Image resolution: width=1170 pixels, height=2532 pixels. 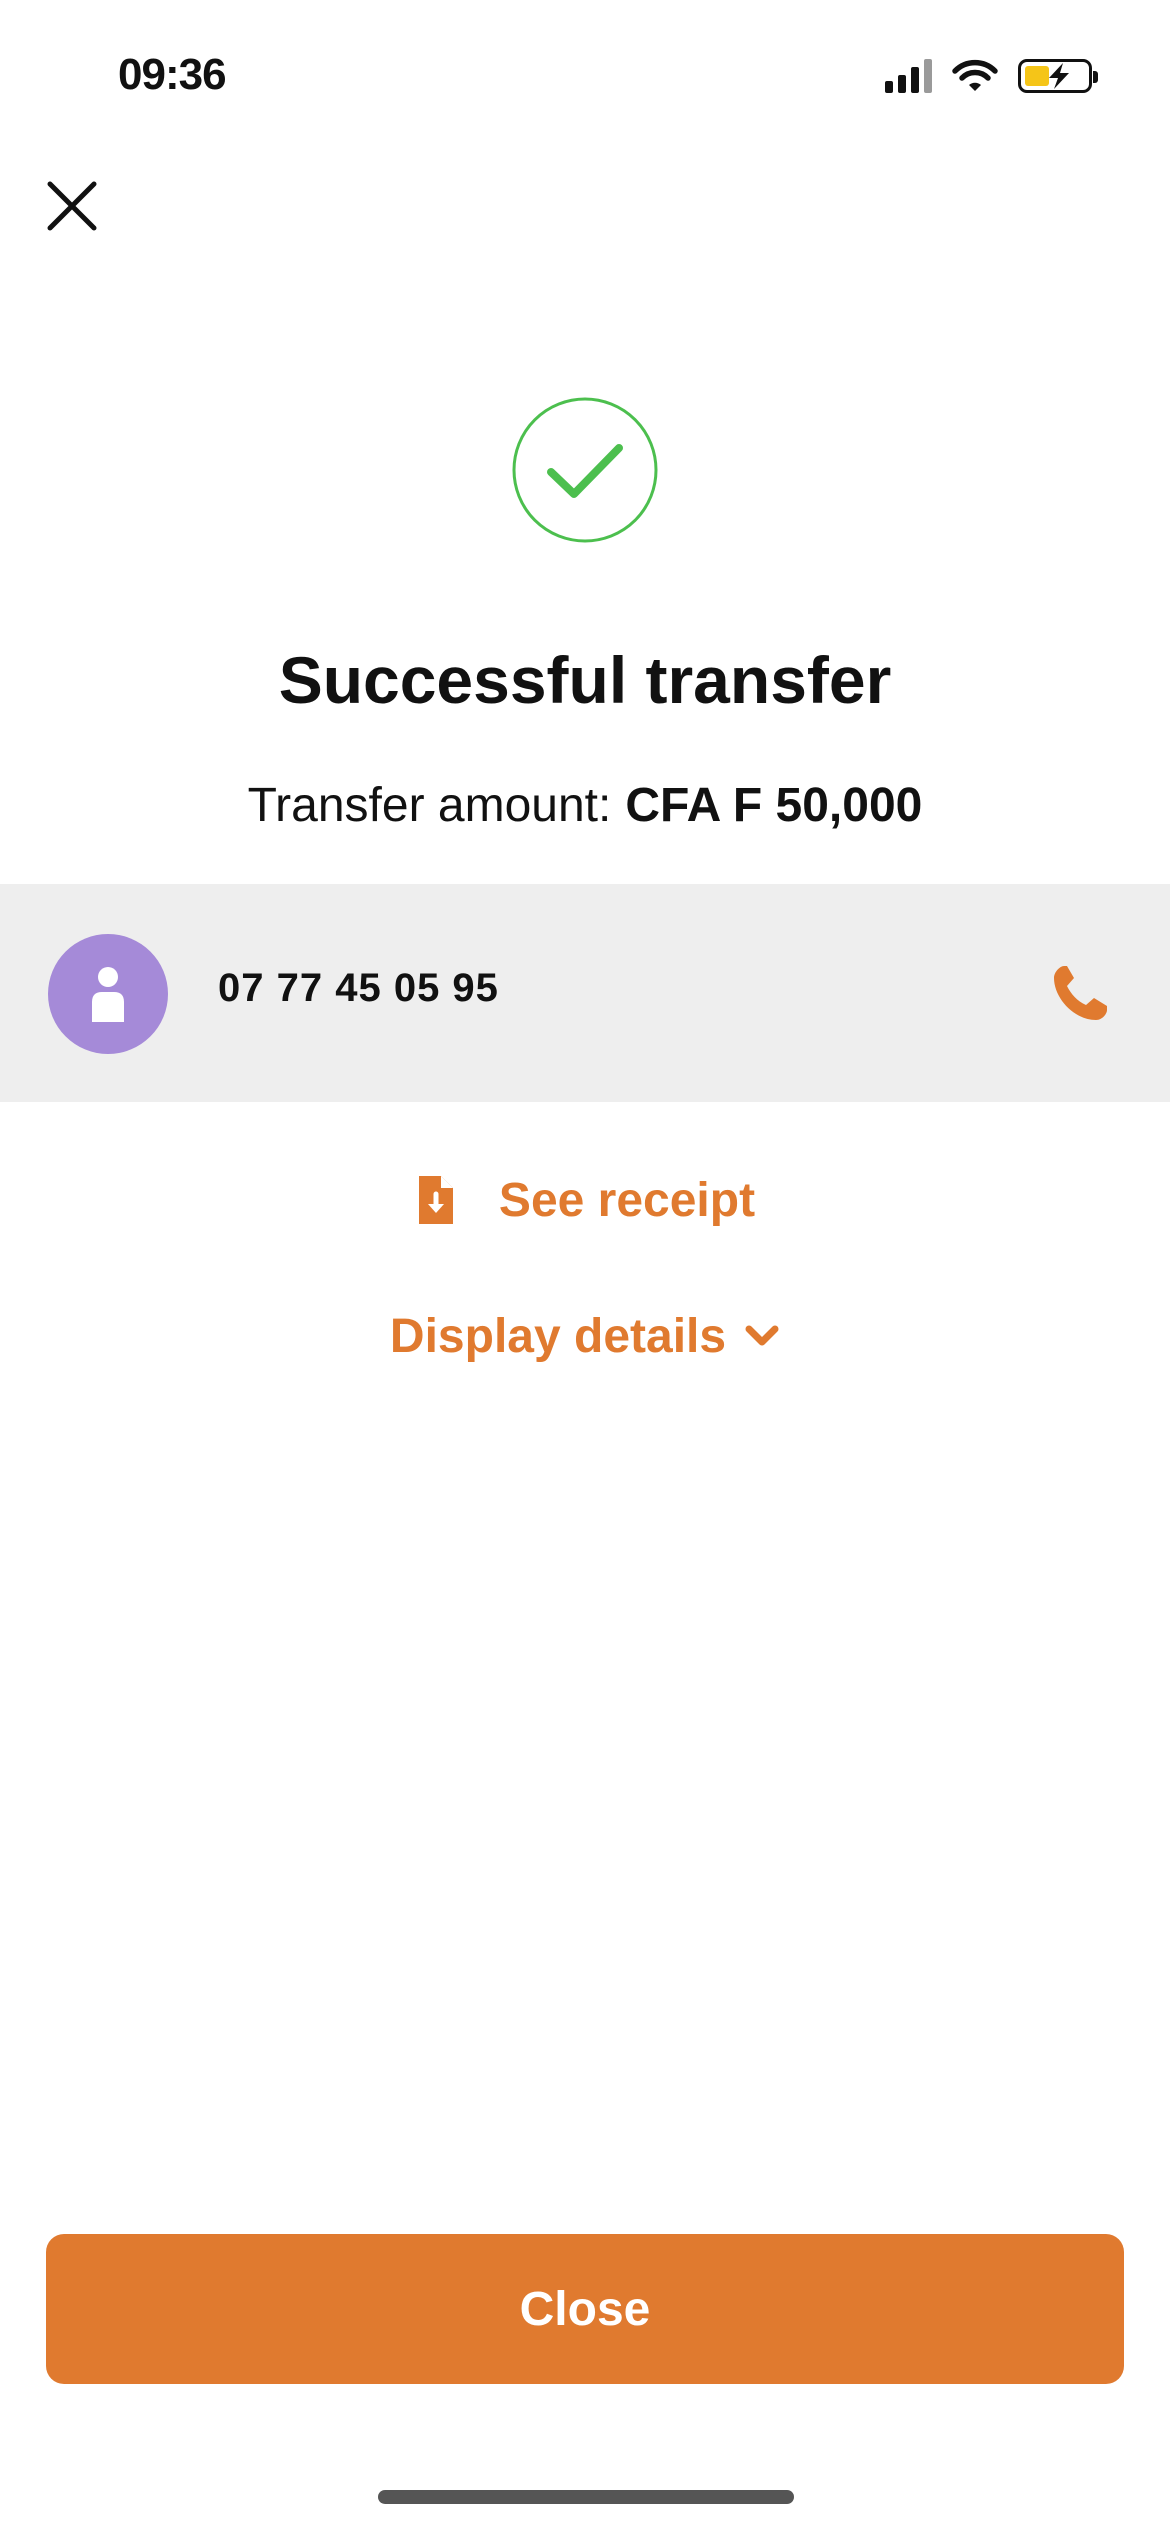 I want to click on status-icons, so click(x=991, y=76).